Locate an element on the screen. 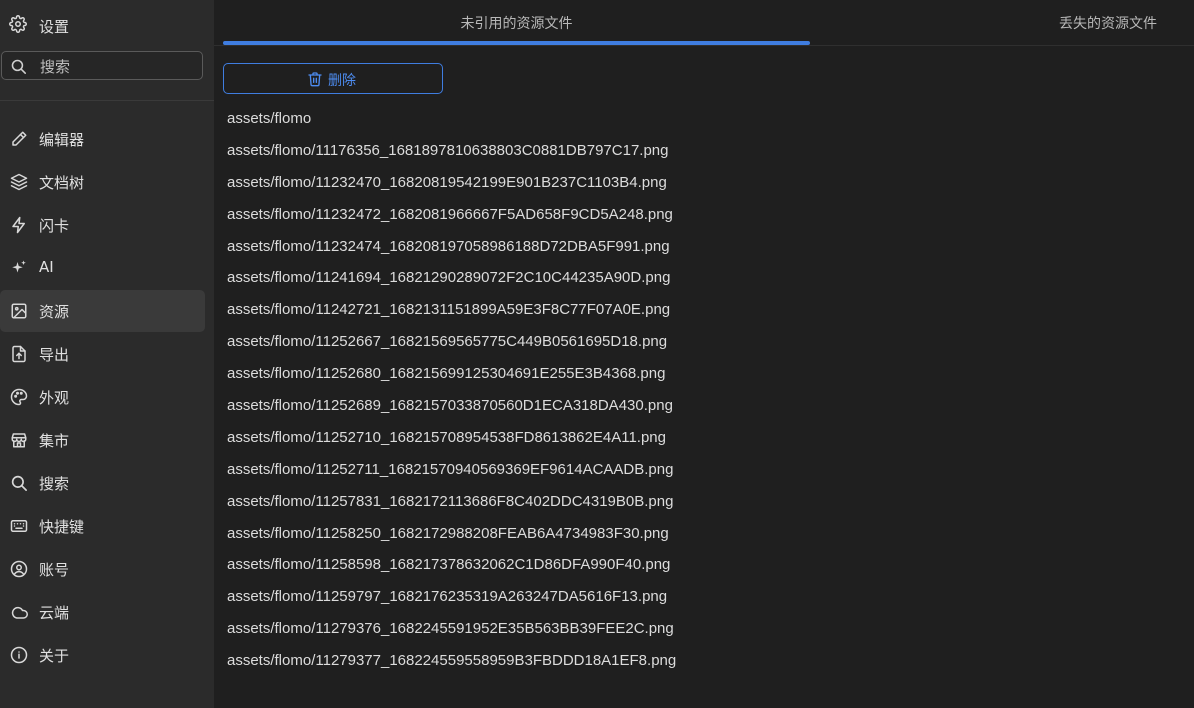 Image resolution: width=1194 pixels, height=708 pixels. lightning-icon is located at coordinates (19, 225).